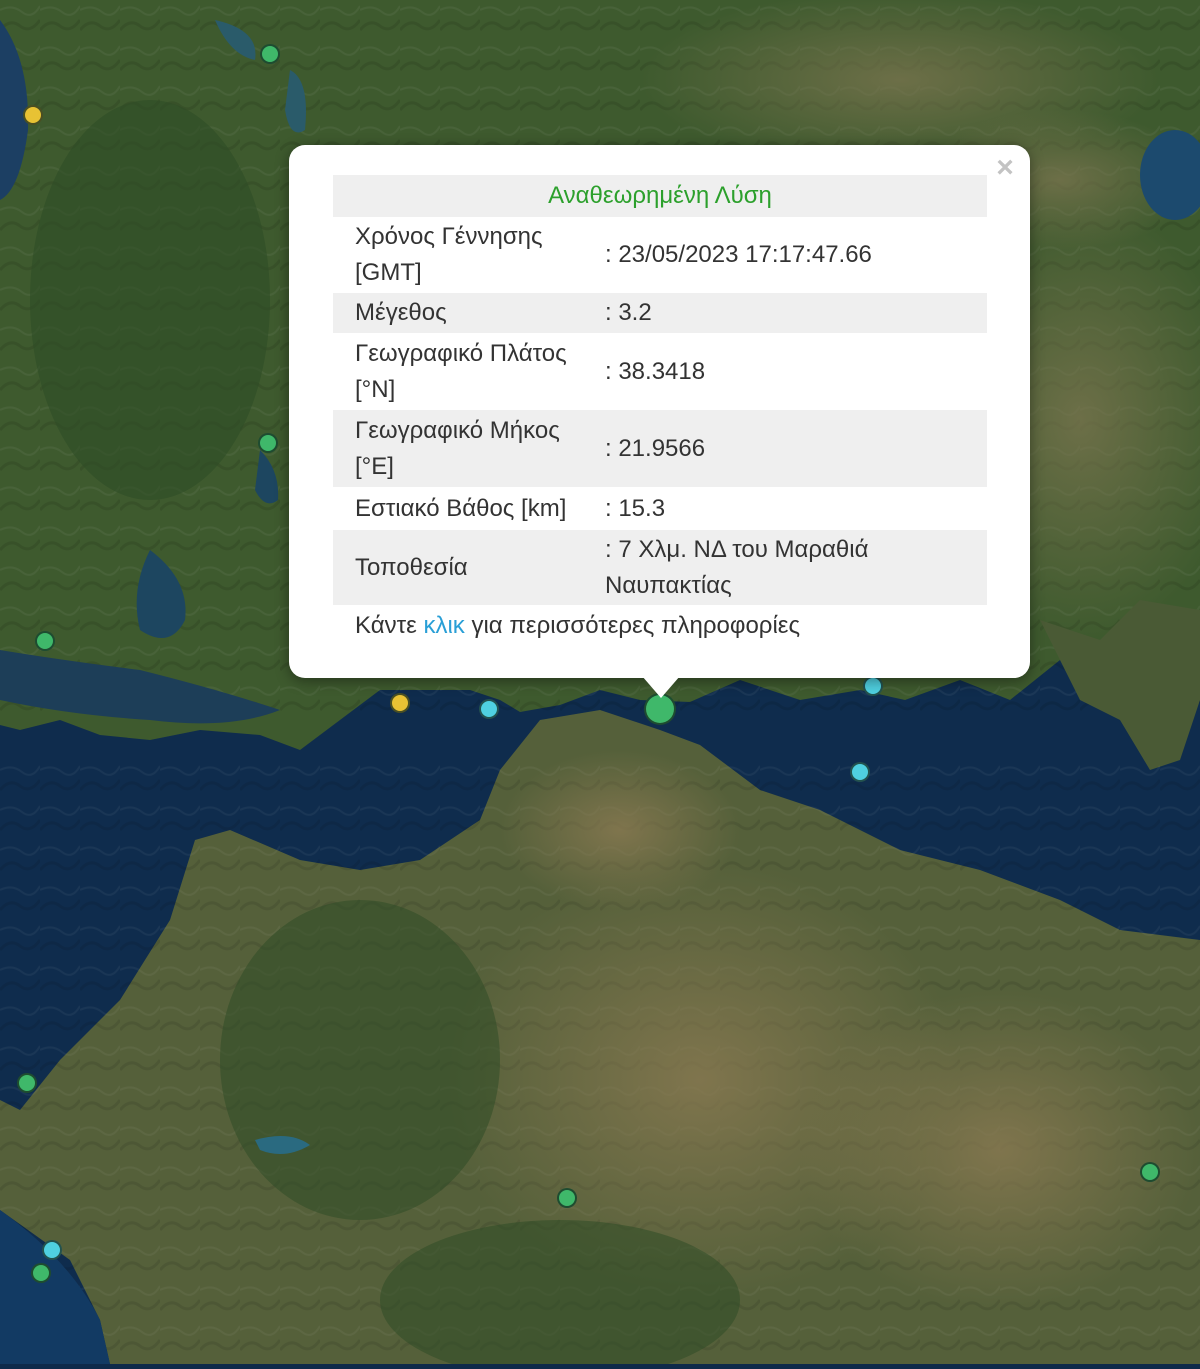 Image resolution: width=1200 pixels, height=1369 pixels. Describe the element at coordinates (461, 508) in the screenshot. I see `row-label: Εστιακό Βάθος [km]` at that location.